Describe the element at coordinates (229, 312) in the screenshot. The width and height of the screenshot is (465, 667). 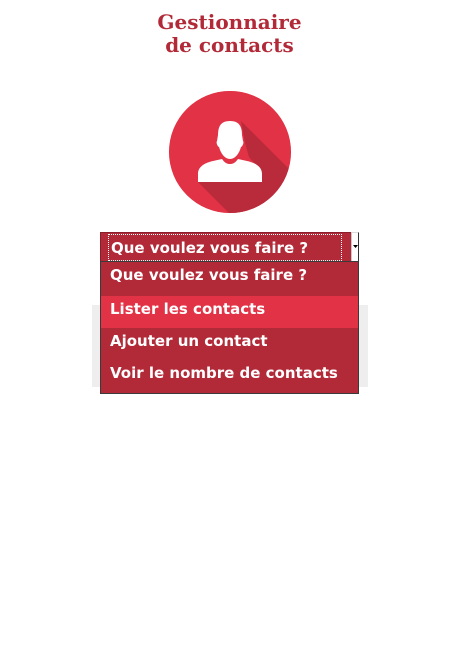
I see `select-option-highlighted: Lister les contacts` at that location.